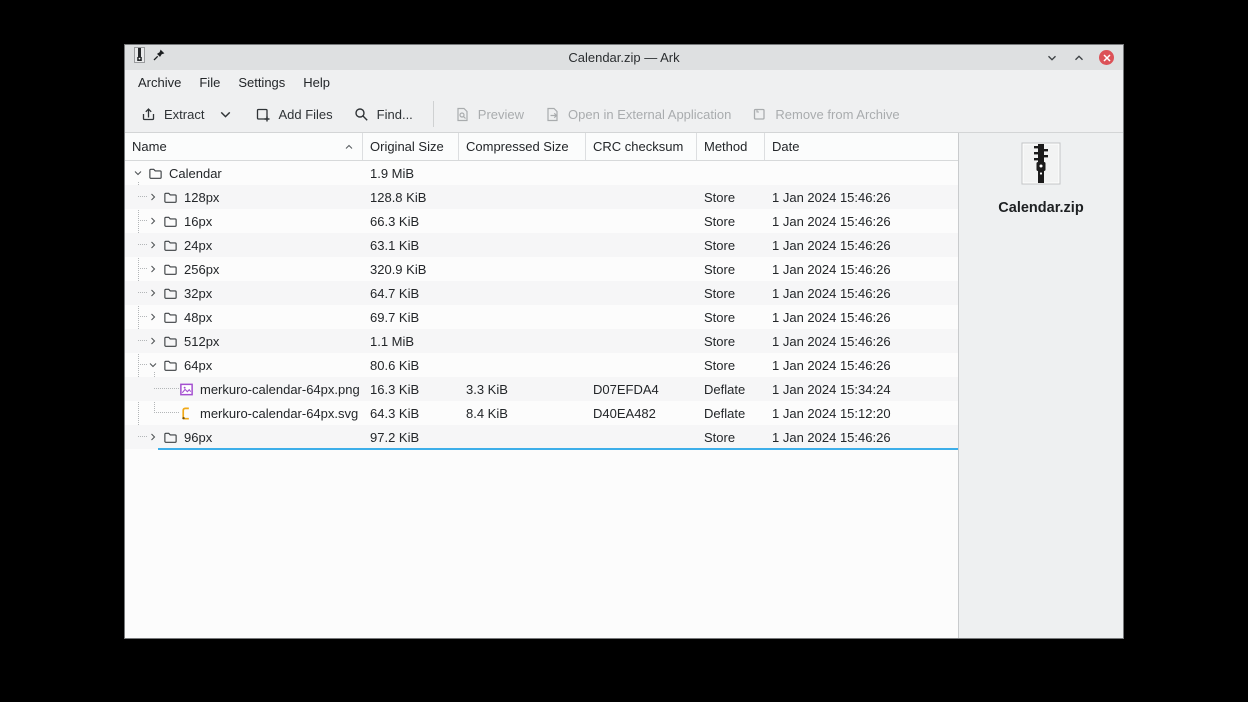 The image size is (1248, 702). What do you see at coordinates (786, 146) in the screenshot?
I see `column-header-label: Date` at bounding box center [786, 146].